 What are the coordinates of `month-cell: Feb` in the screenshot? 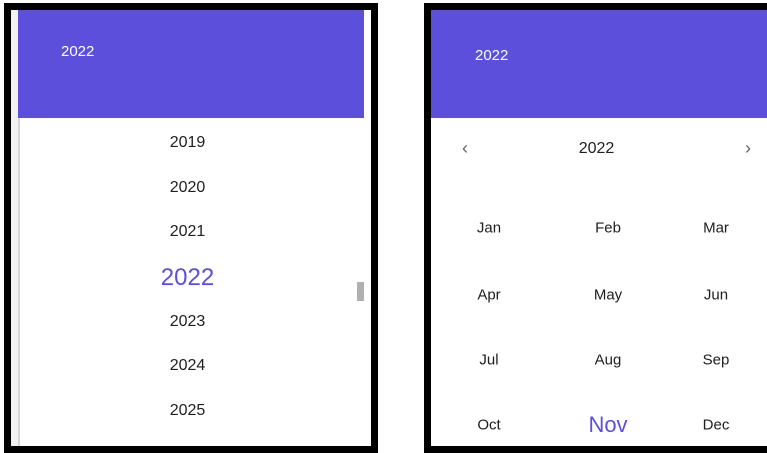 It's located at (608, 228).